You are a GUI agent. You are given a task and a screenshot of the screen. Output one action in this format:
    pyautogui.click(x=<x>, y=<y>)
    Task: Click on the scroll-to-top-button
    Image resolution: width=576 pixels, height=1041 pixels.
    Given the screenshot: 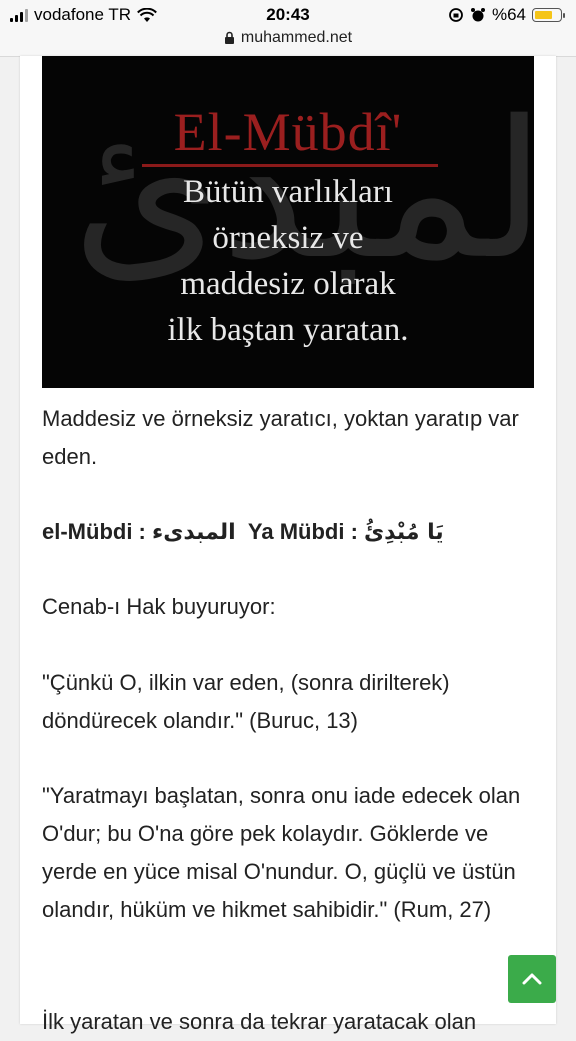 What is the action you would take?
    pyautogui.click(x=532, y=979)
    